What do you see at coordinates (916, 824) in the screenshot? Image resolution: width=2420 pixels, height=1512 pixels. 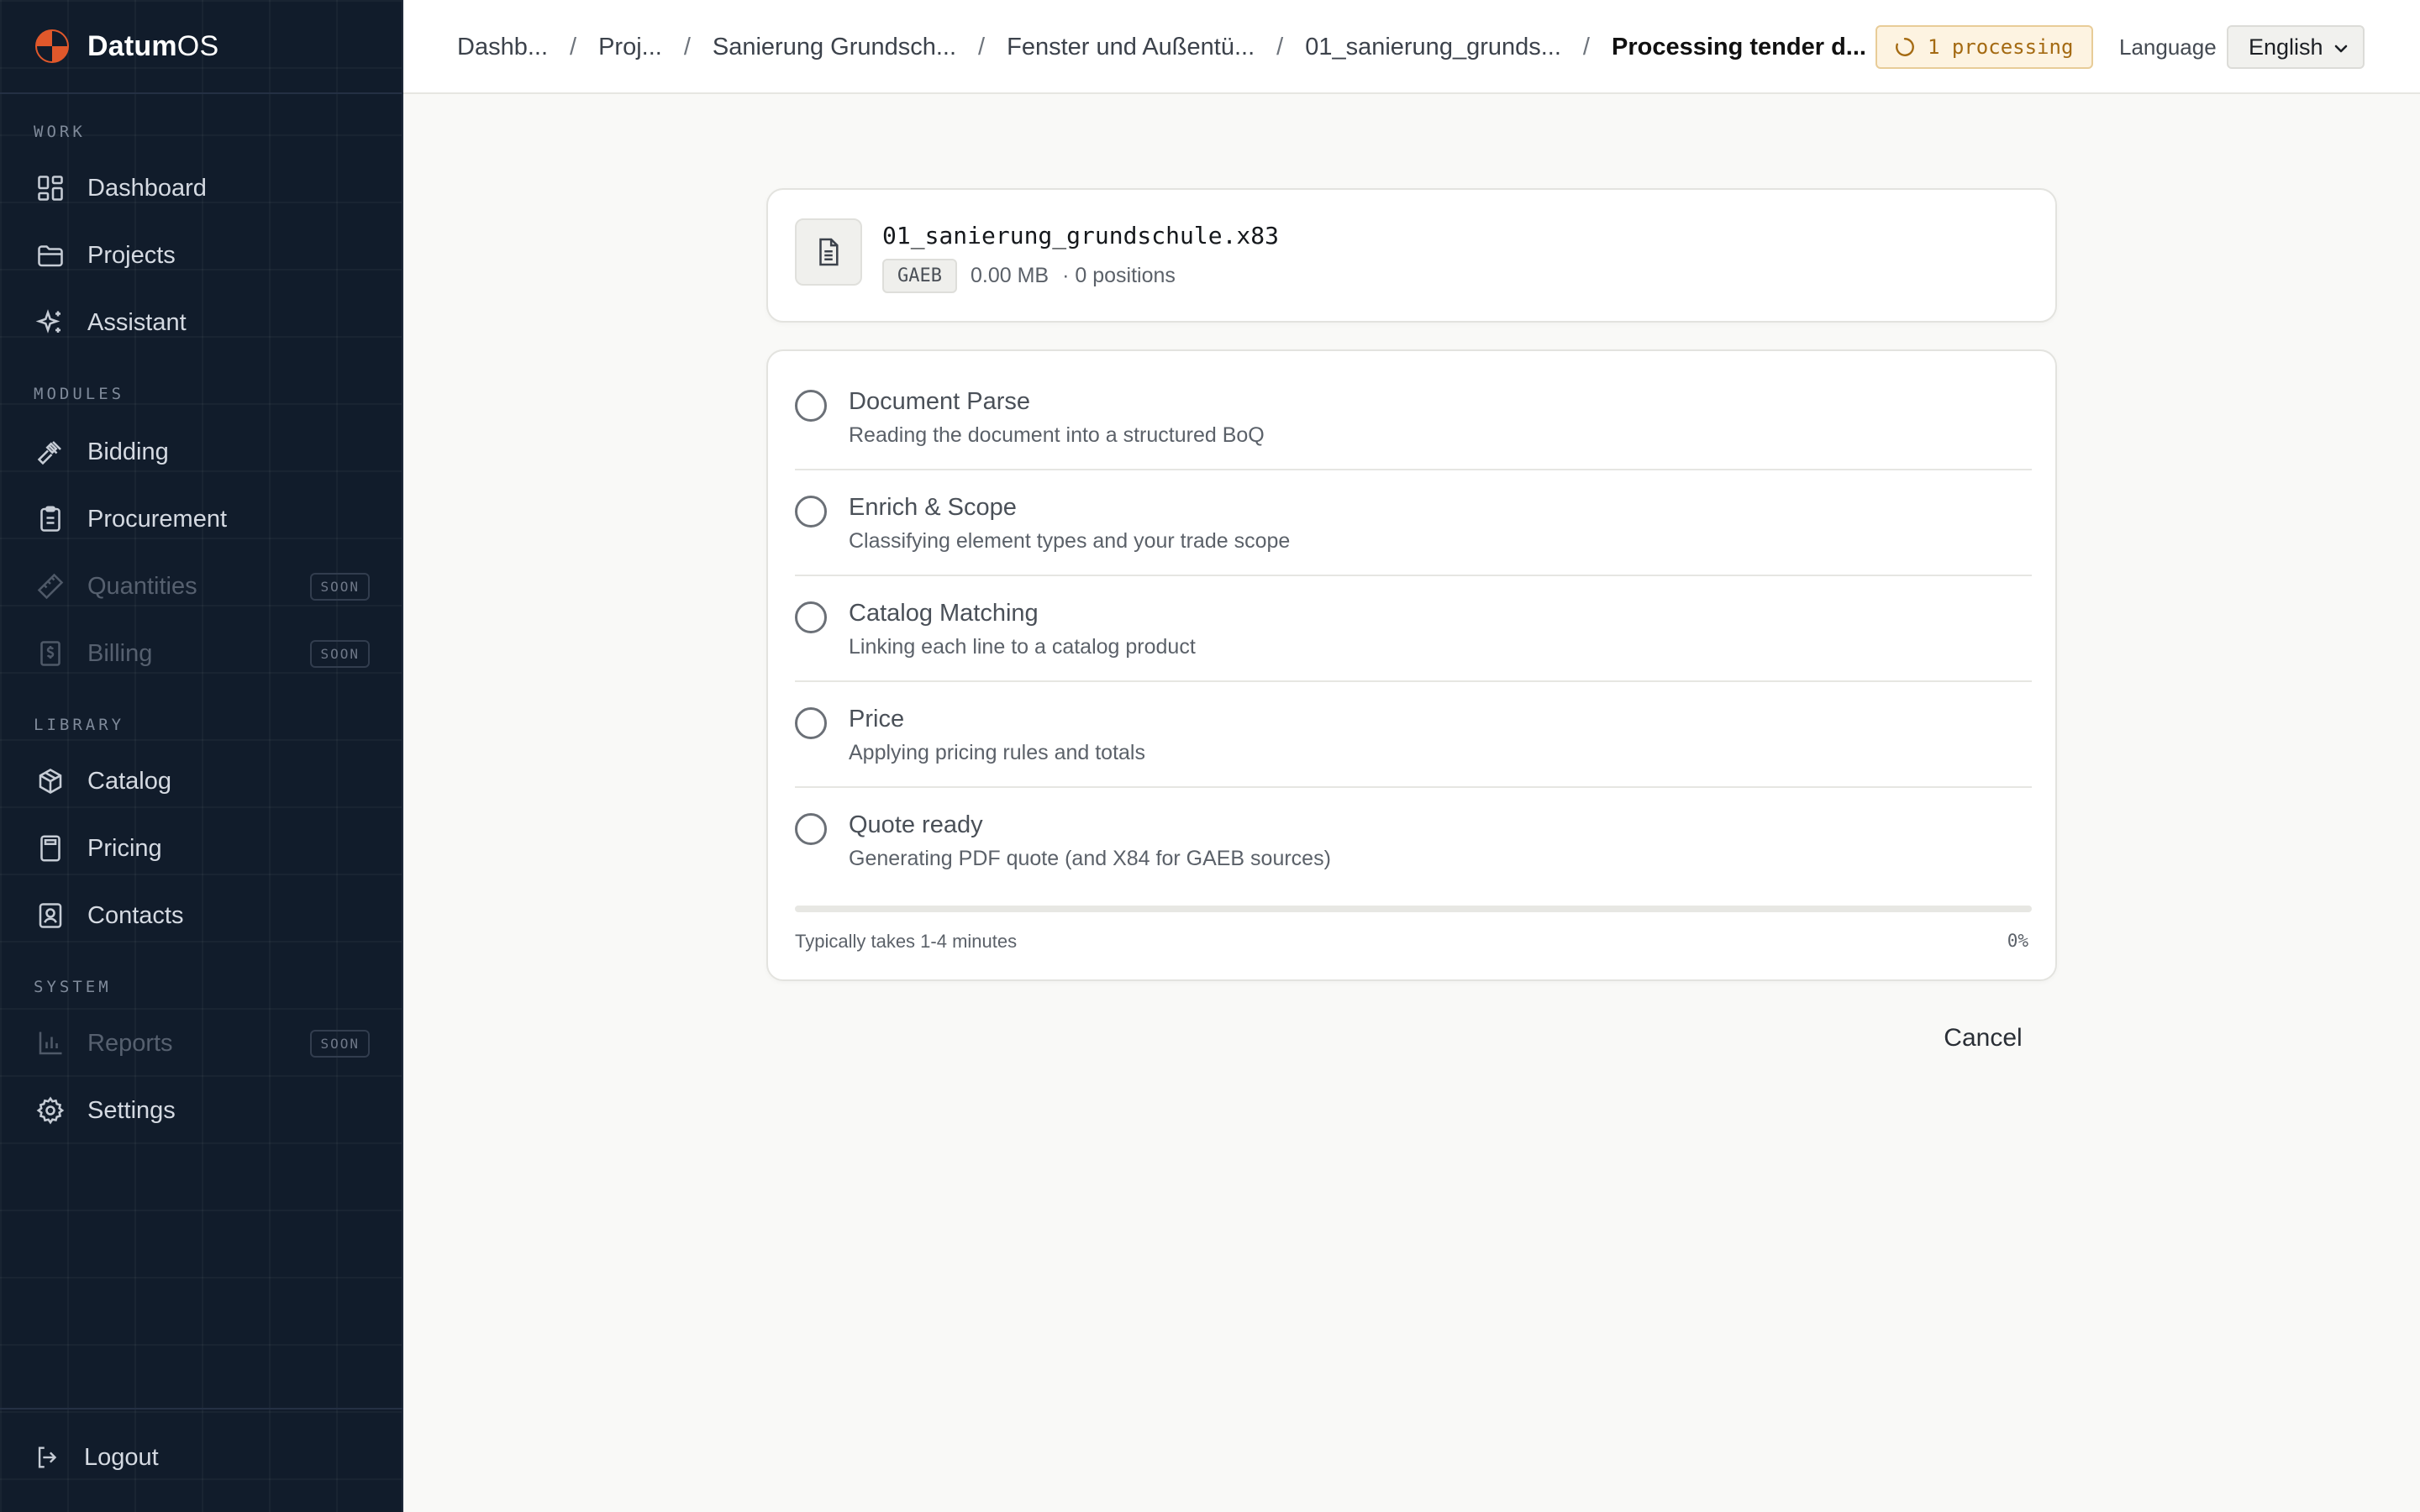 I see `step-title: Quote ready` at bounding box center [916, 824].